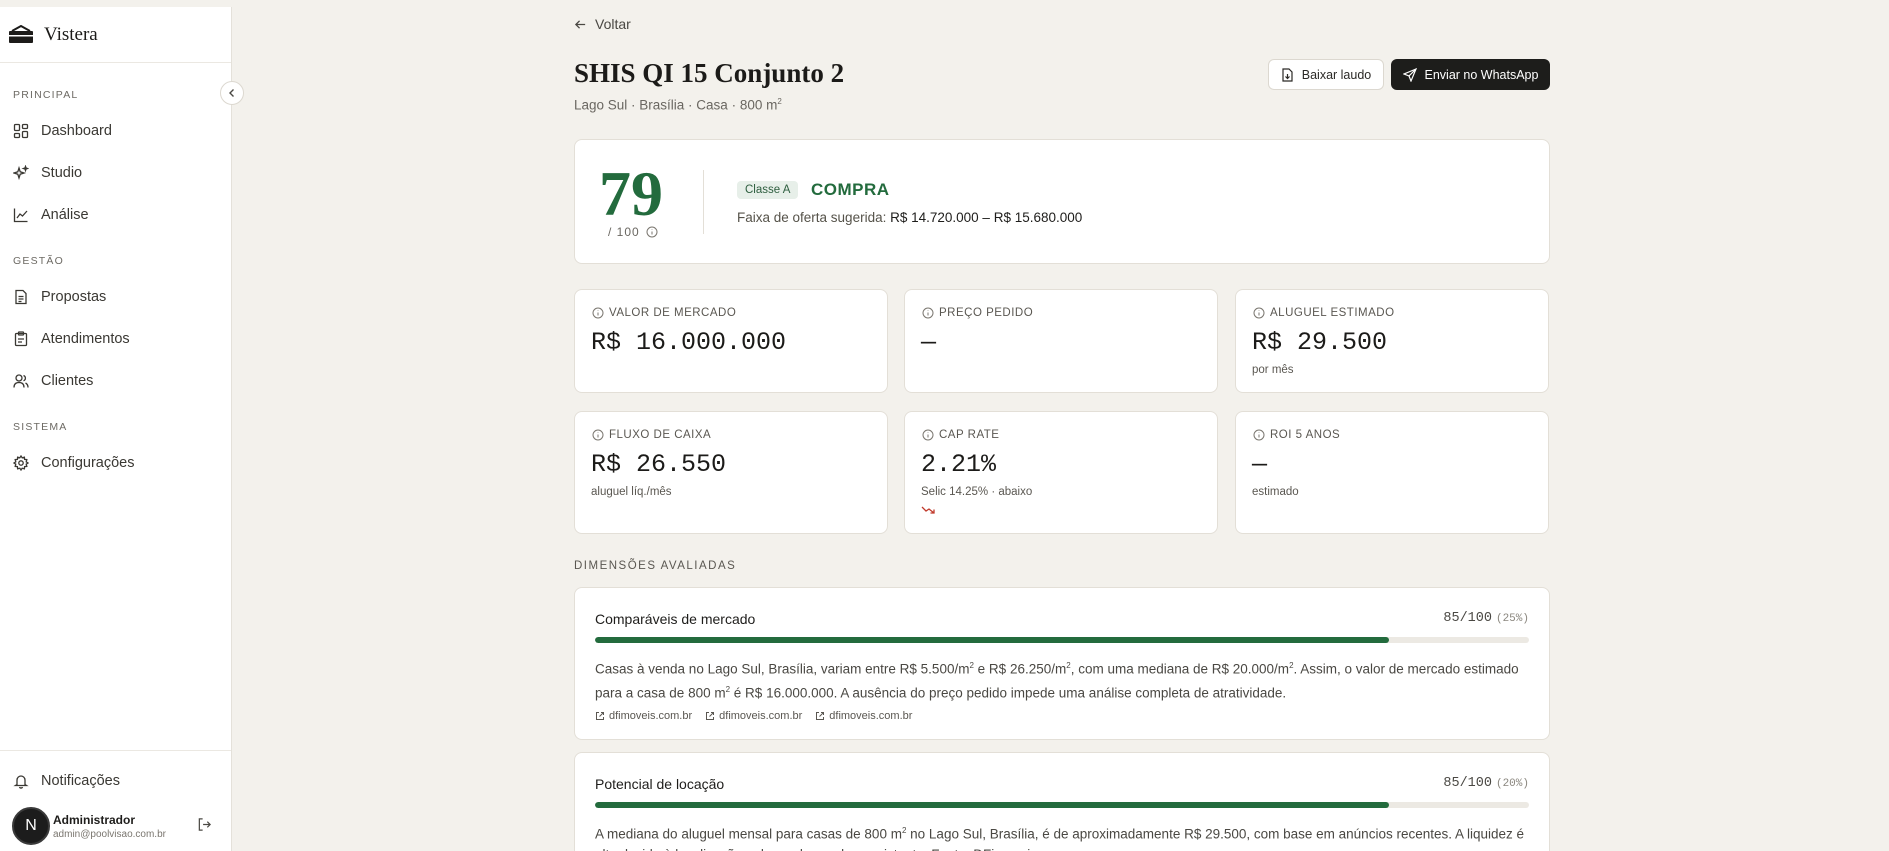  Describe the element at coordinates (21, 131) in the screenshot. I see `dashboard-icon` at that location.